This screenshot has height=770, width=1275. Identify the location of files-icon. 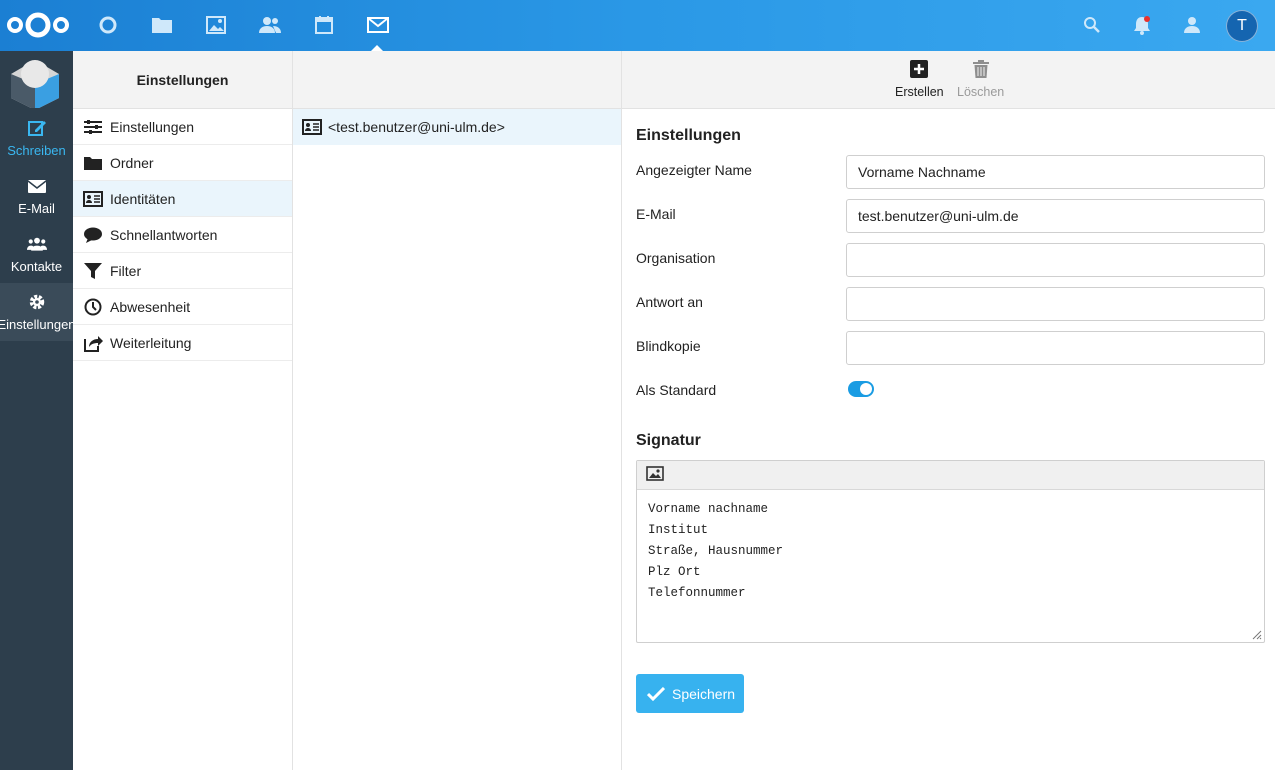
(162, 25).